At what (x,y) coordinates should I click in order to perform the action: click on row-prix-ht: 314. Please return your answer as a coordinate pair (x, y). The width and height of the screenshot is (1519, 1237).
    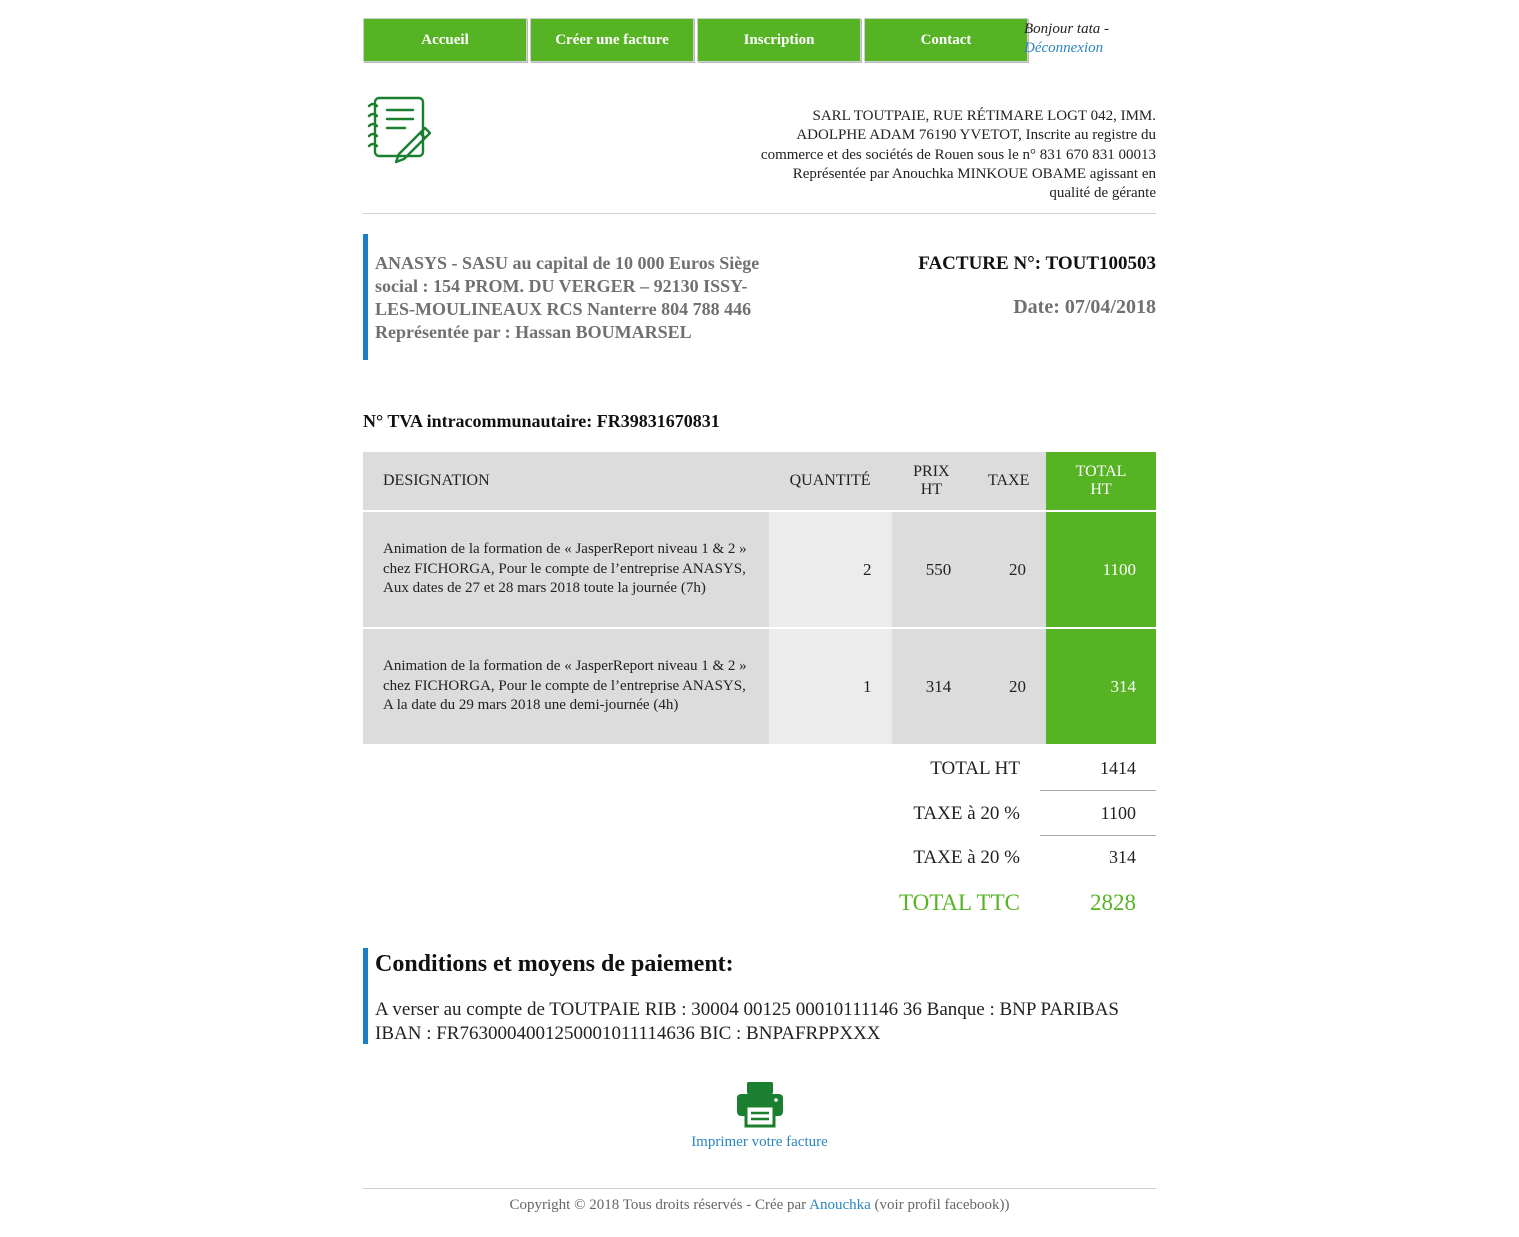
    Looking at the image, I should click on (931, 686).